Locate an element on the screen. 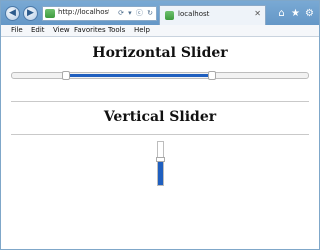  horizontal-slider-start-handle is located at coordinates (66, 75).